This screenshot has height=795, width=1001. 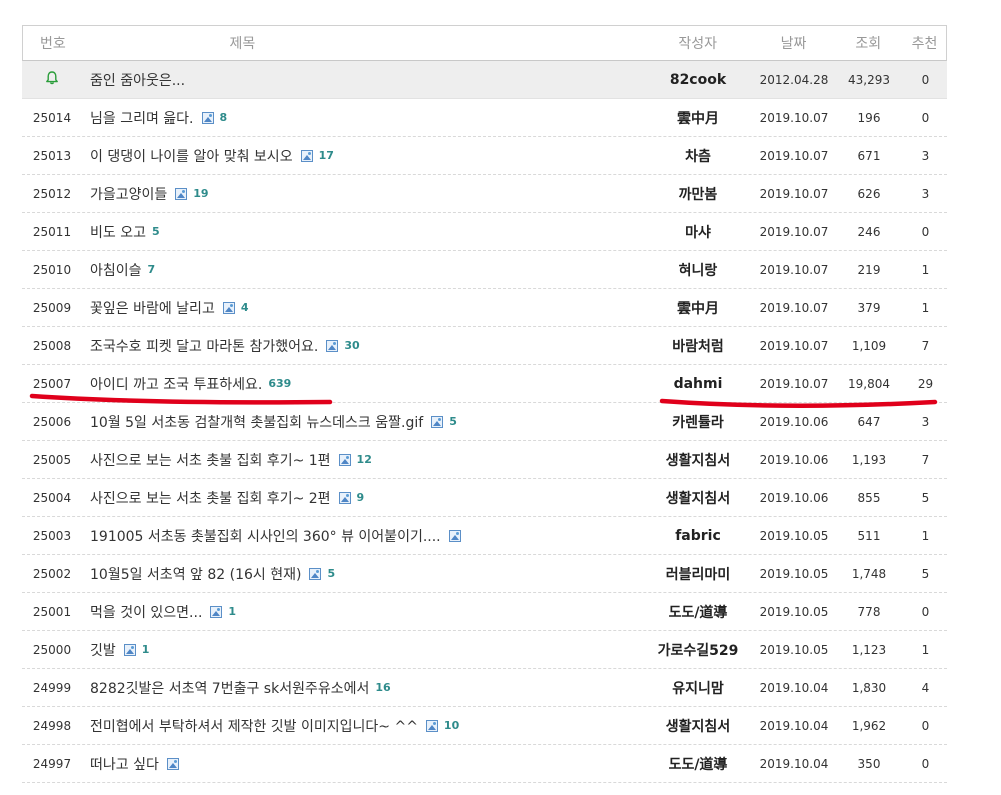 What do you see at coordinates (191, 156) in the screenshot?
I see `post-title: 이 댕댕이 나이를 알아 맞춰 보시오` at bounding box center [191, 156].